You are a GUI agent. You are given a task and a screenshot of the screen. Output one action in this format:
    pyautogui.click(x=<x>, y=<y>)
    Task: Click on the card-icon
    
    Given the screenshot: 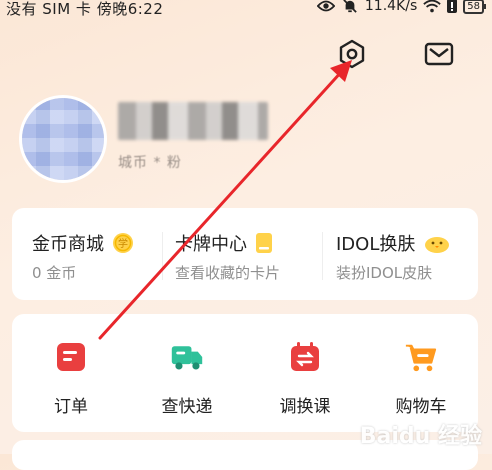 What is the action you would take?
    pyautogui.click(x=264, y=243)
    